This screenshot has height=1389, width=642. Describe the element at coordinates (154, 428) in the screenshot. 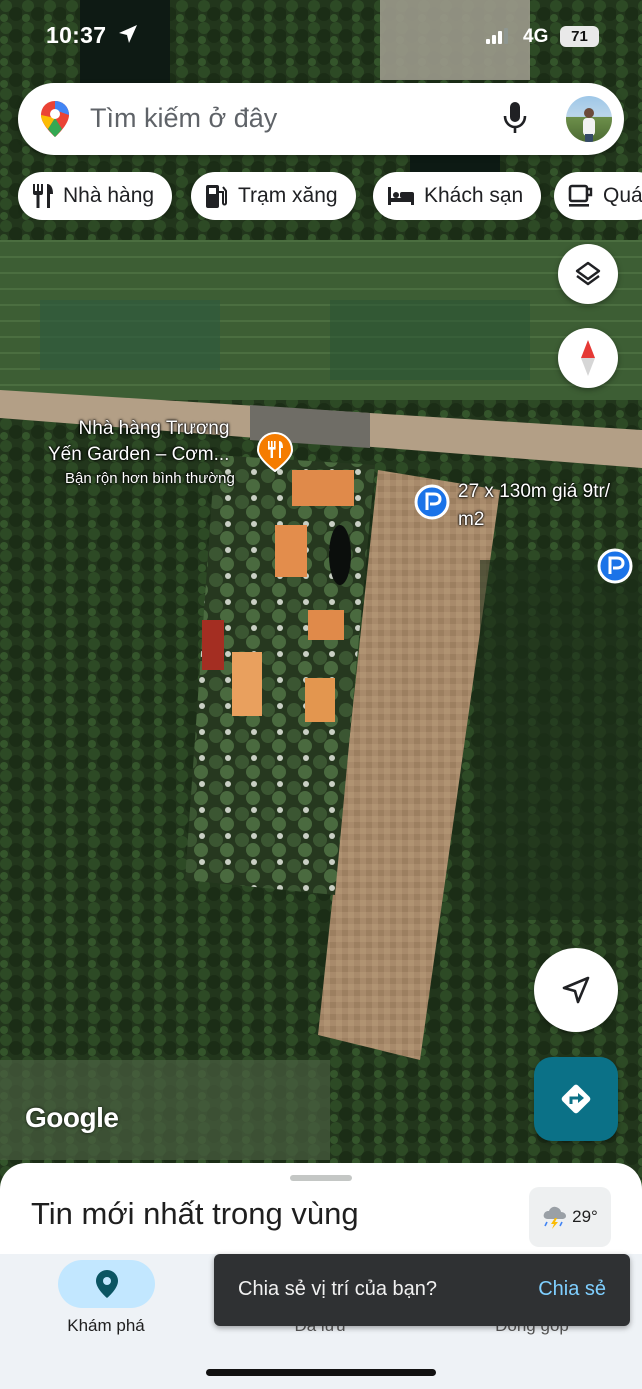

I see `poi-name-line1: Nhà hàng Trương` at that location.